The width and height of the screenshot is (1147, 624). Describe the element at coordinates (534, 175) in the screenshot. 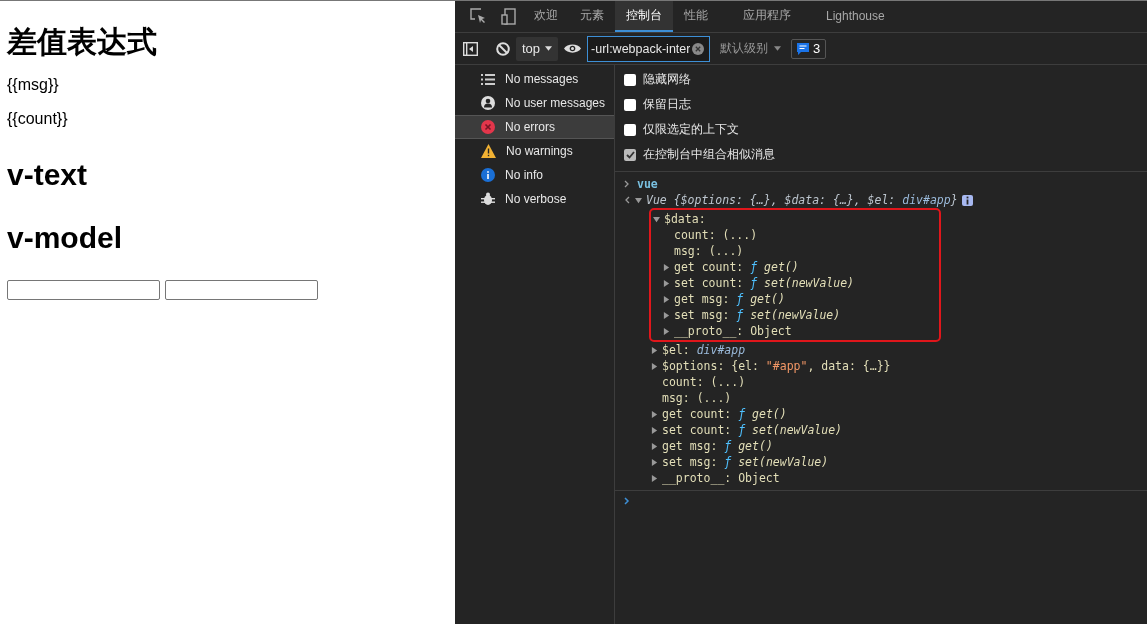

I see `sidebar-item: No info` at that location.